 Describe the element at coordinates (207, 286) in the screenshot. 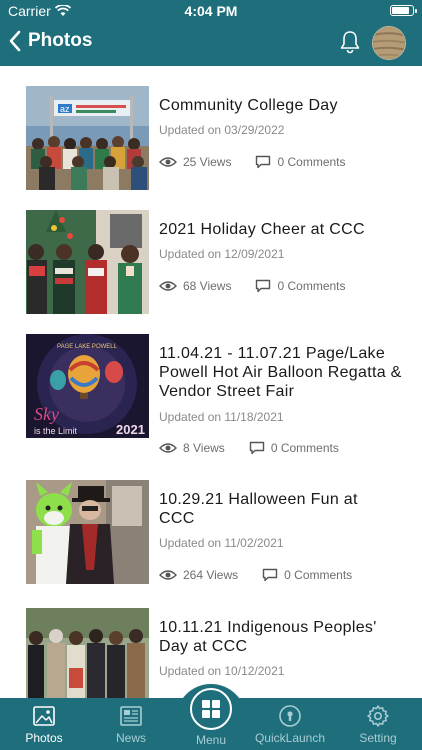

I see `views-count: 68 Views` at that location.